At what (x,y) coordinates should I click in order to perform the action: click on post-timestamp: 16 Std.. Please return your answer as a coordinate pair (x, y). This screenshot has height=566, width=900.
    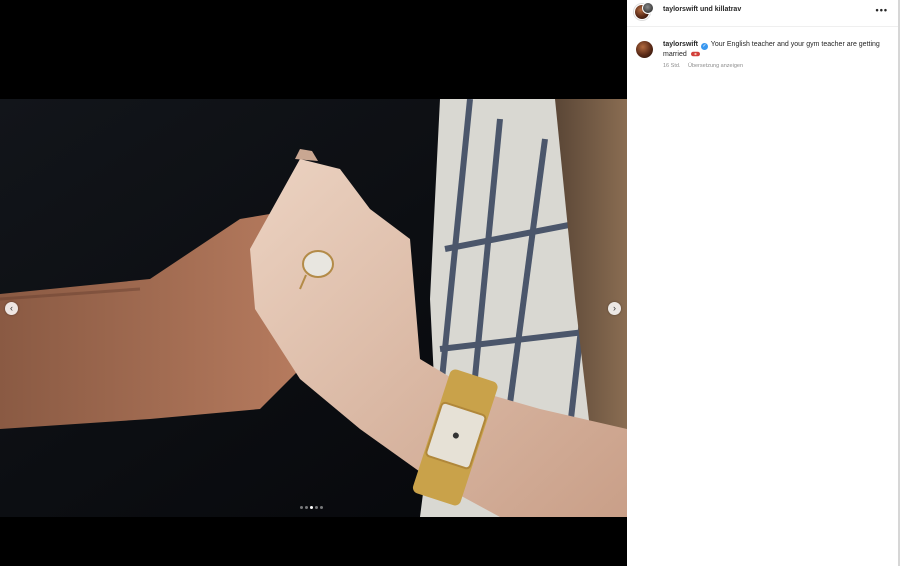
    Looking at the image, I should click on (671, 66).